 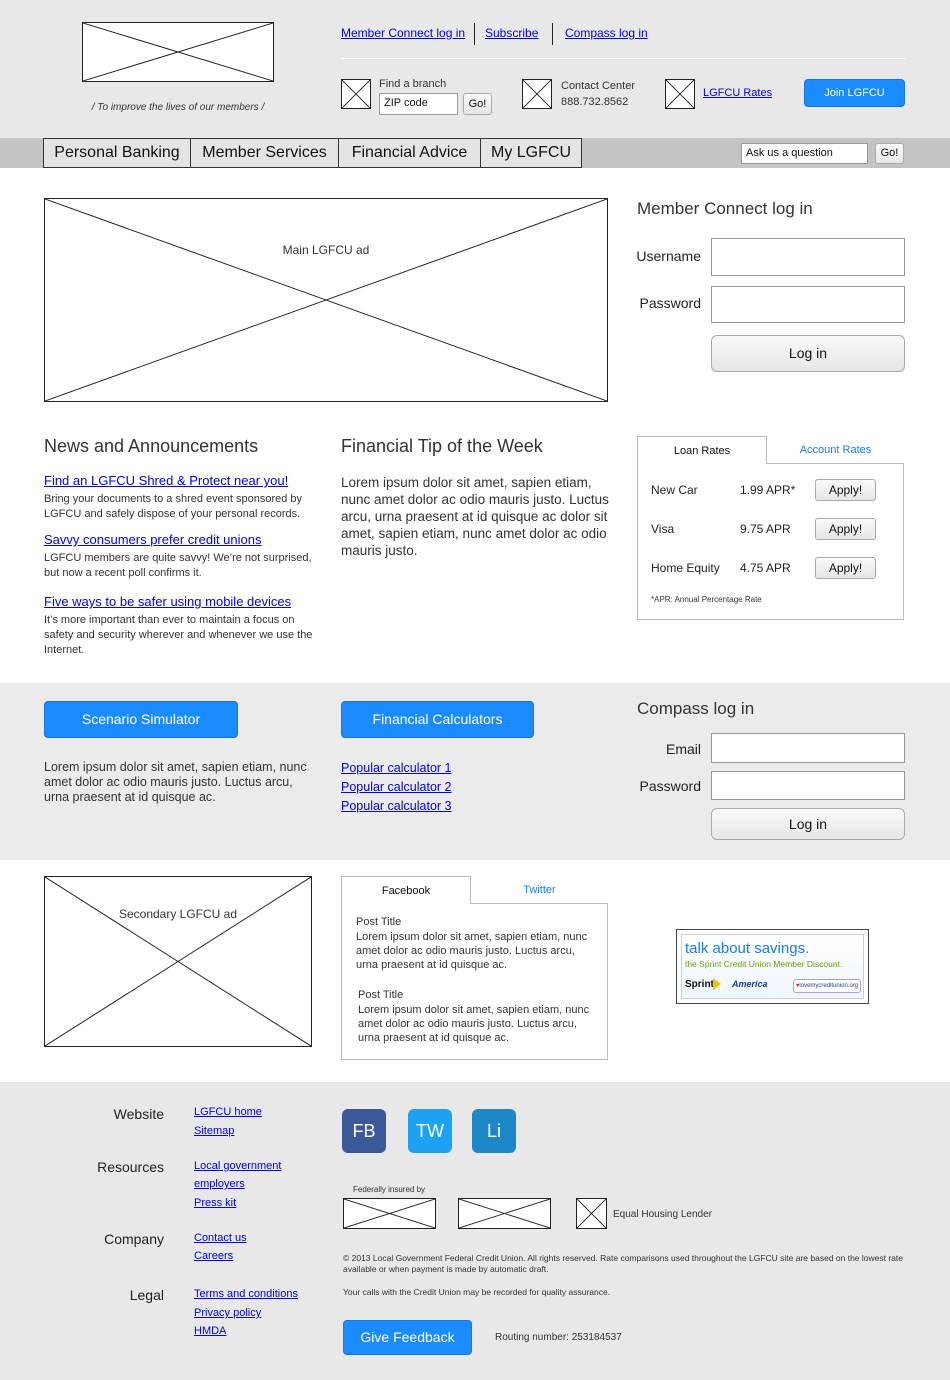 What do you see at coordinates (699, 984) in the screenshot?
I see `sprint-logo: Sprint` at bounding box center [699, 984].